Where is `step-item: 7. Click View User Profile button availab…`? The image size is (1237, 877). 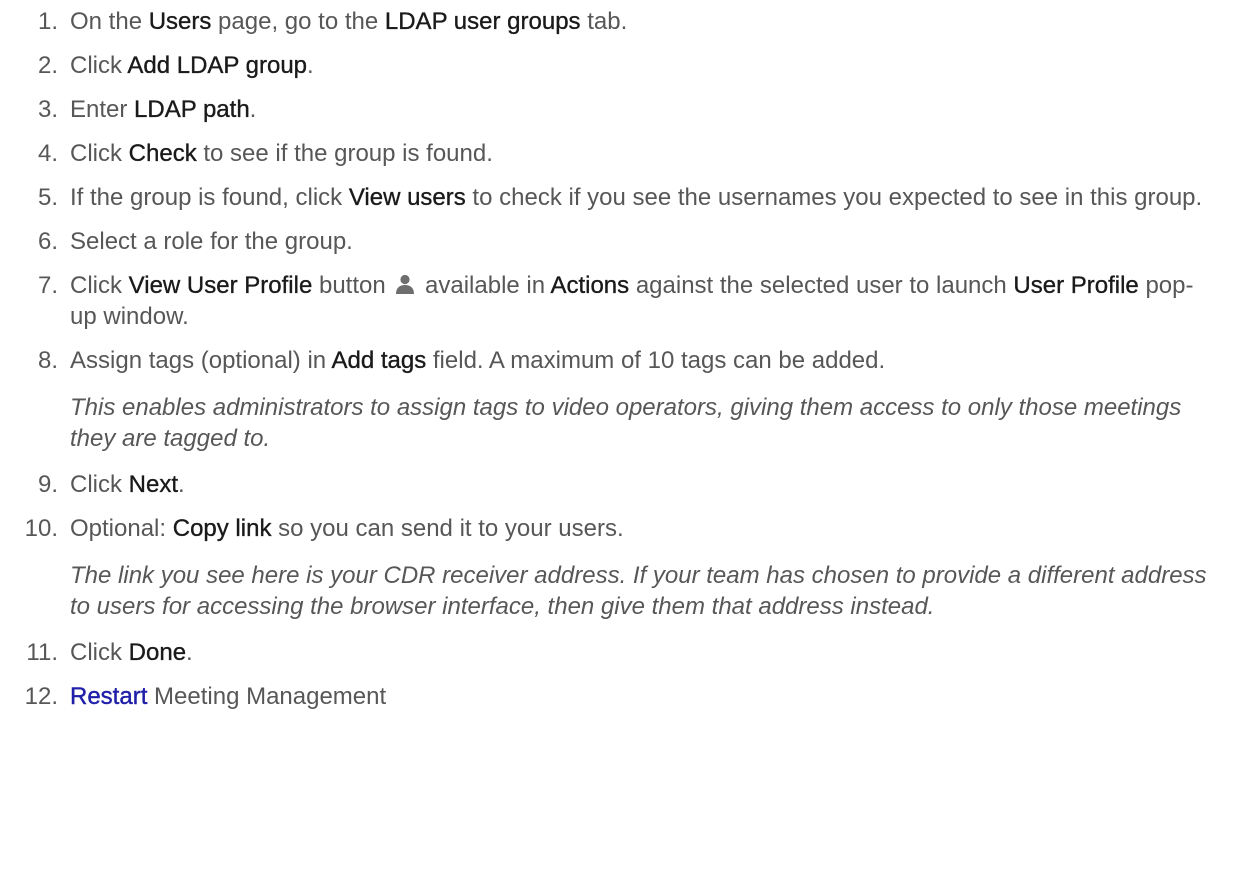 step-item: 7. Click View User Profile button availab… is located at coordinates (608, 301).